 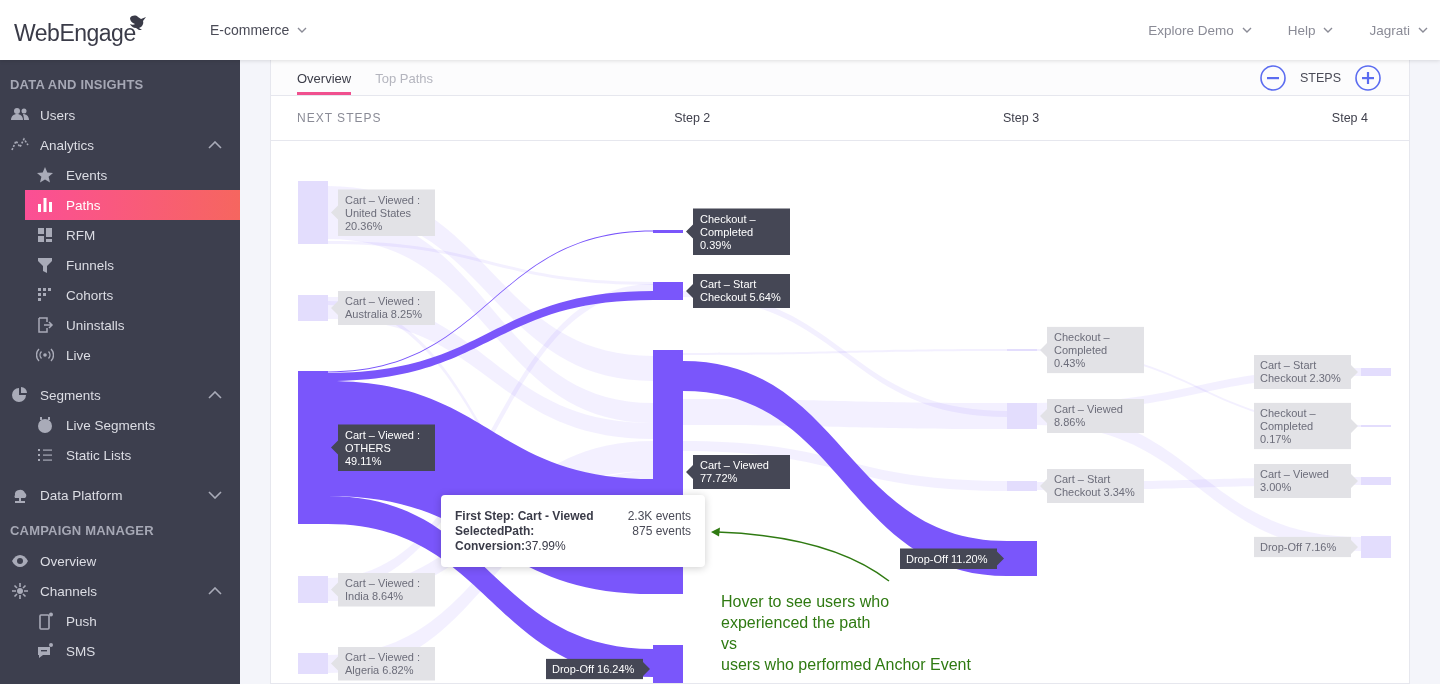 I want to click on sidebar-item: Static Lists, so click(x=132, y=455).